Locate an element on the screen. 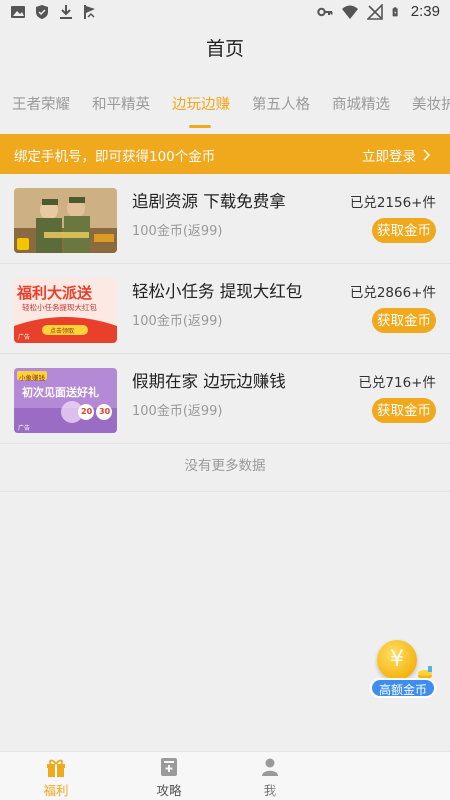 The height and width of the screenshot is (800, 450). item-redeemed-count: 已兑2156+件 is located at coordinates (392, 203).